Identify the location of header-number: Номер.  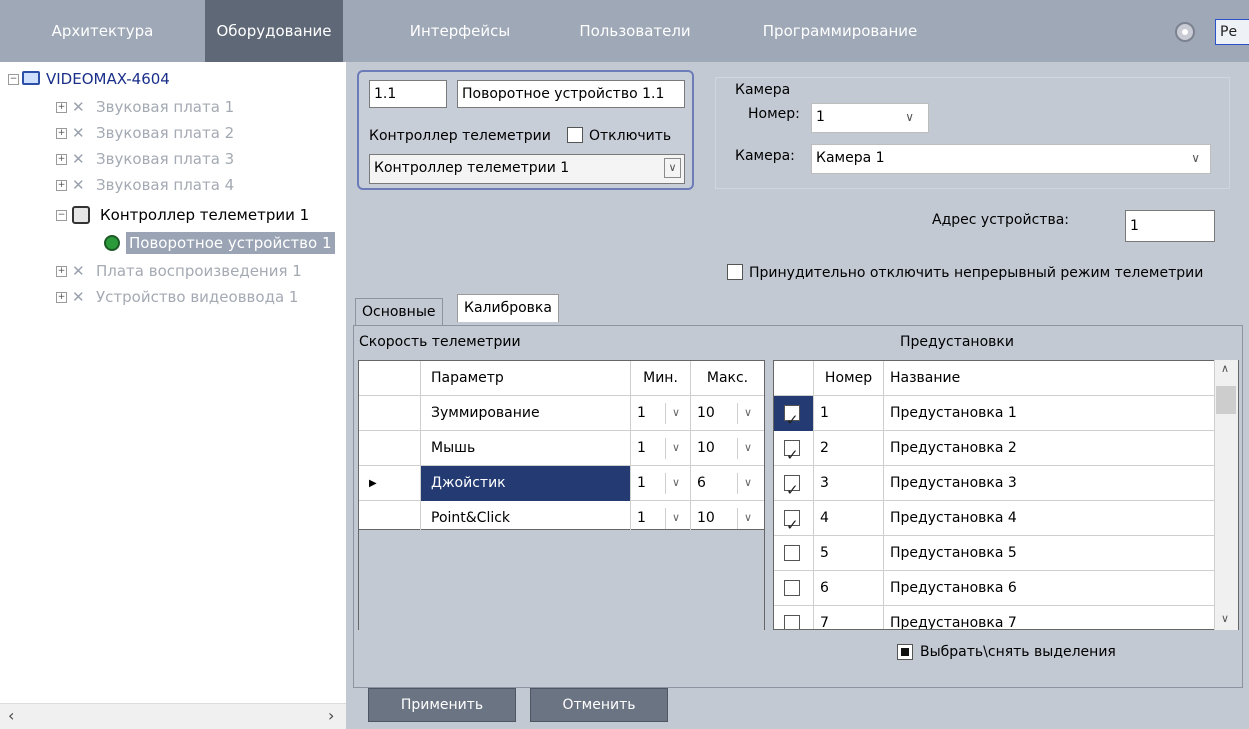
(849, 378).